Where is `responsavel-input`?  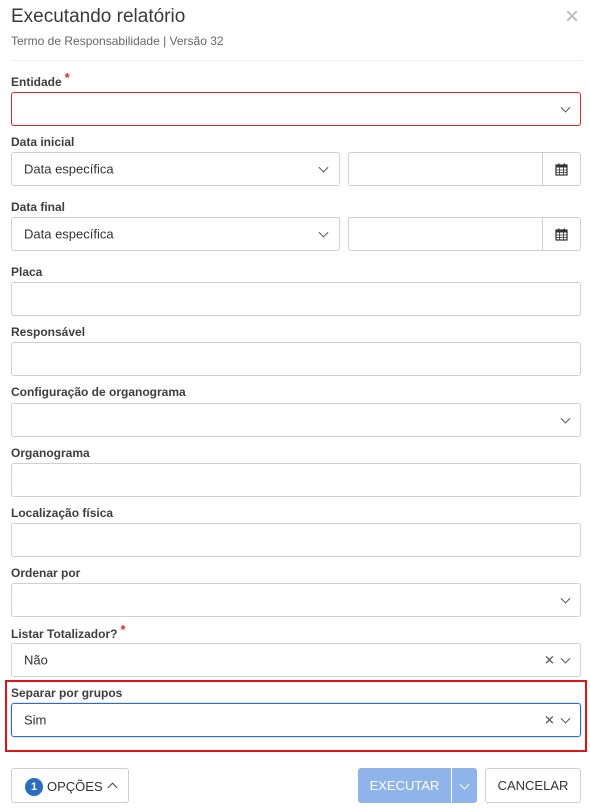
responsavel-input is located at coordinates (296, 359).